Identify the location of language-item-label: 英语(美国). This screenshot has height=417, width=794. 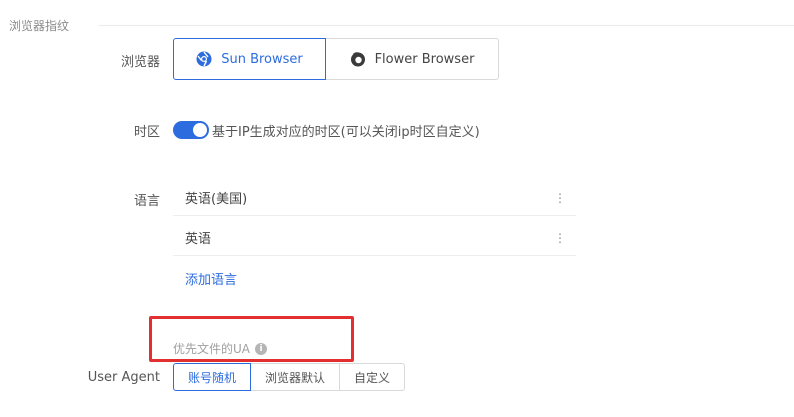
(216, 199).